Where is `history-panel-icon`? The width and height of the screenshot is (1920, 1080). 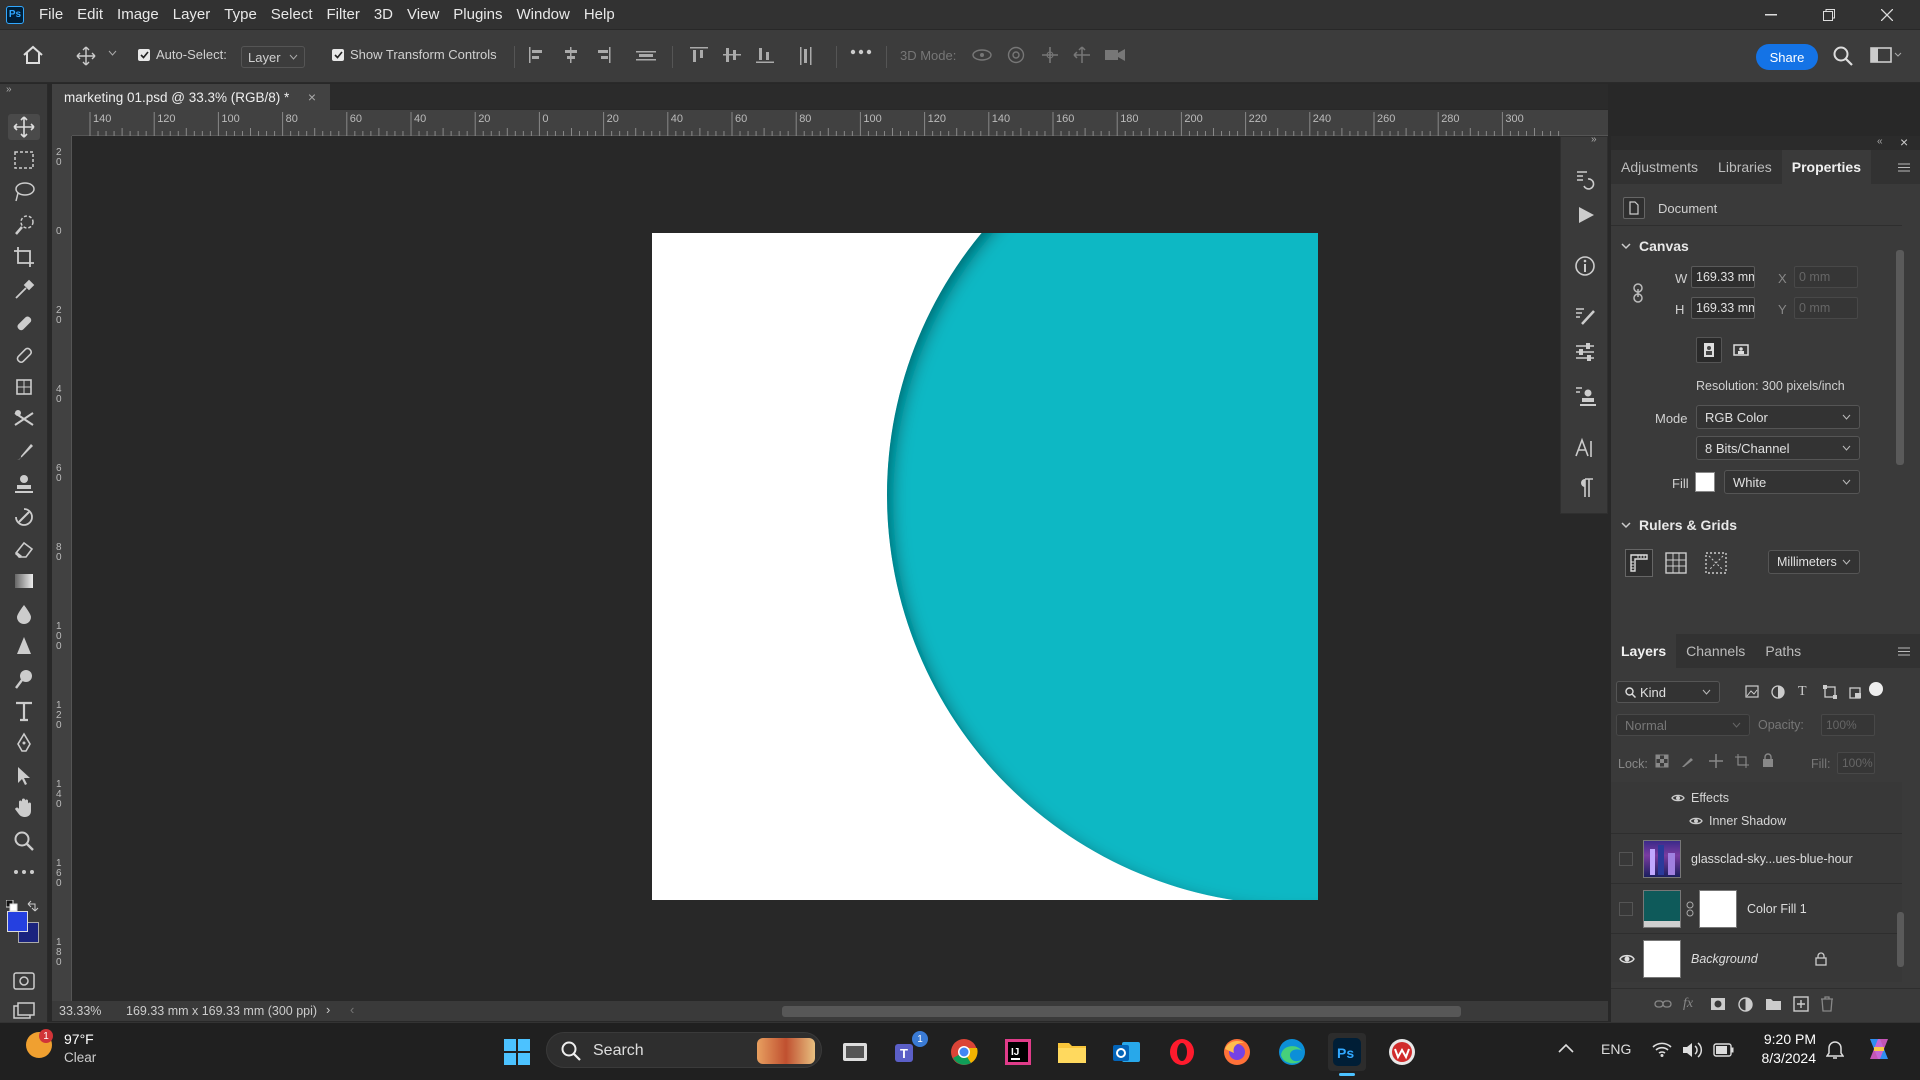
history-panel-icon is located at coordinates (1585, 180).